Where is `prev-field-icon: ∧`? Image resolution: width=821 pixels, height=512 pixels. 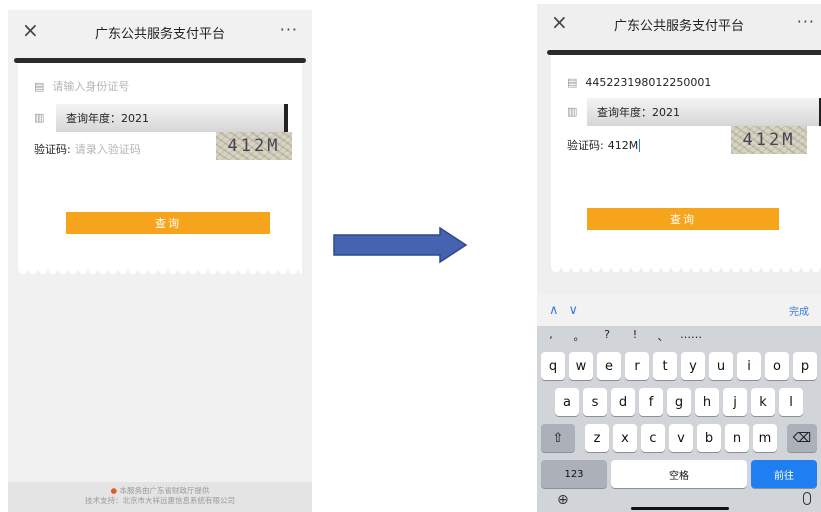 prev-field-icon: ∧ is located at coordinates (554, 310).